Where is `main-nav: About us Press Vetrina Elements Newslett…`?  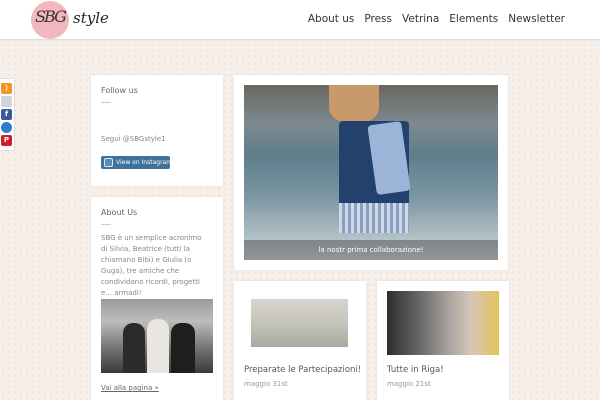 main-nav: About us Press Vetrina Elements Newslett… is located at coordinates (436, 19).